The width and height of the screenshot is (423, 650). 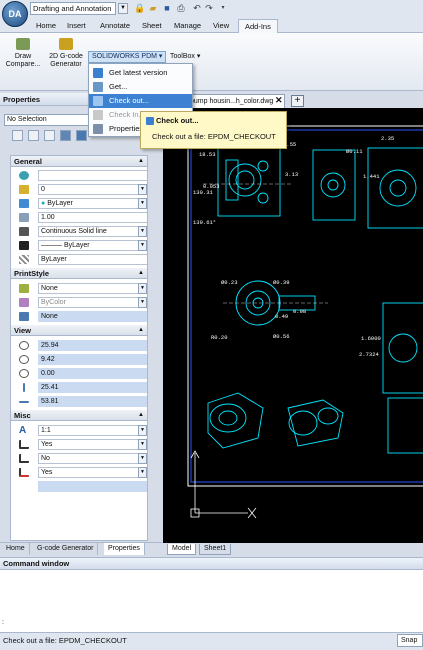 I want to click on properties-icon, so click(x=98, y=129).